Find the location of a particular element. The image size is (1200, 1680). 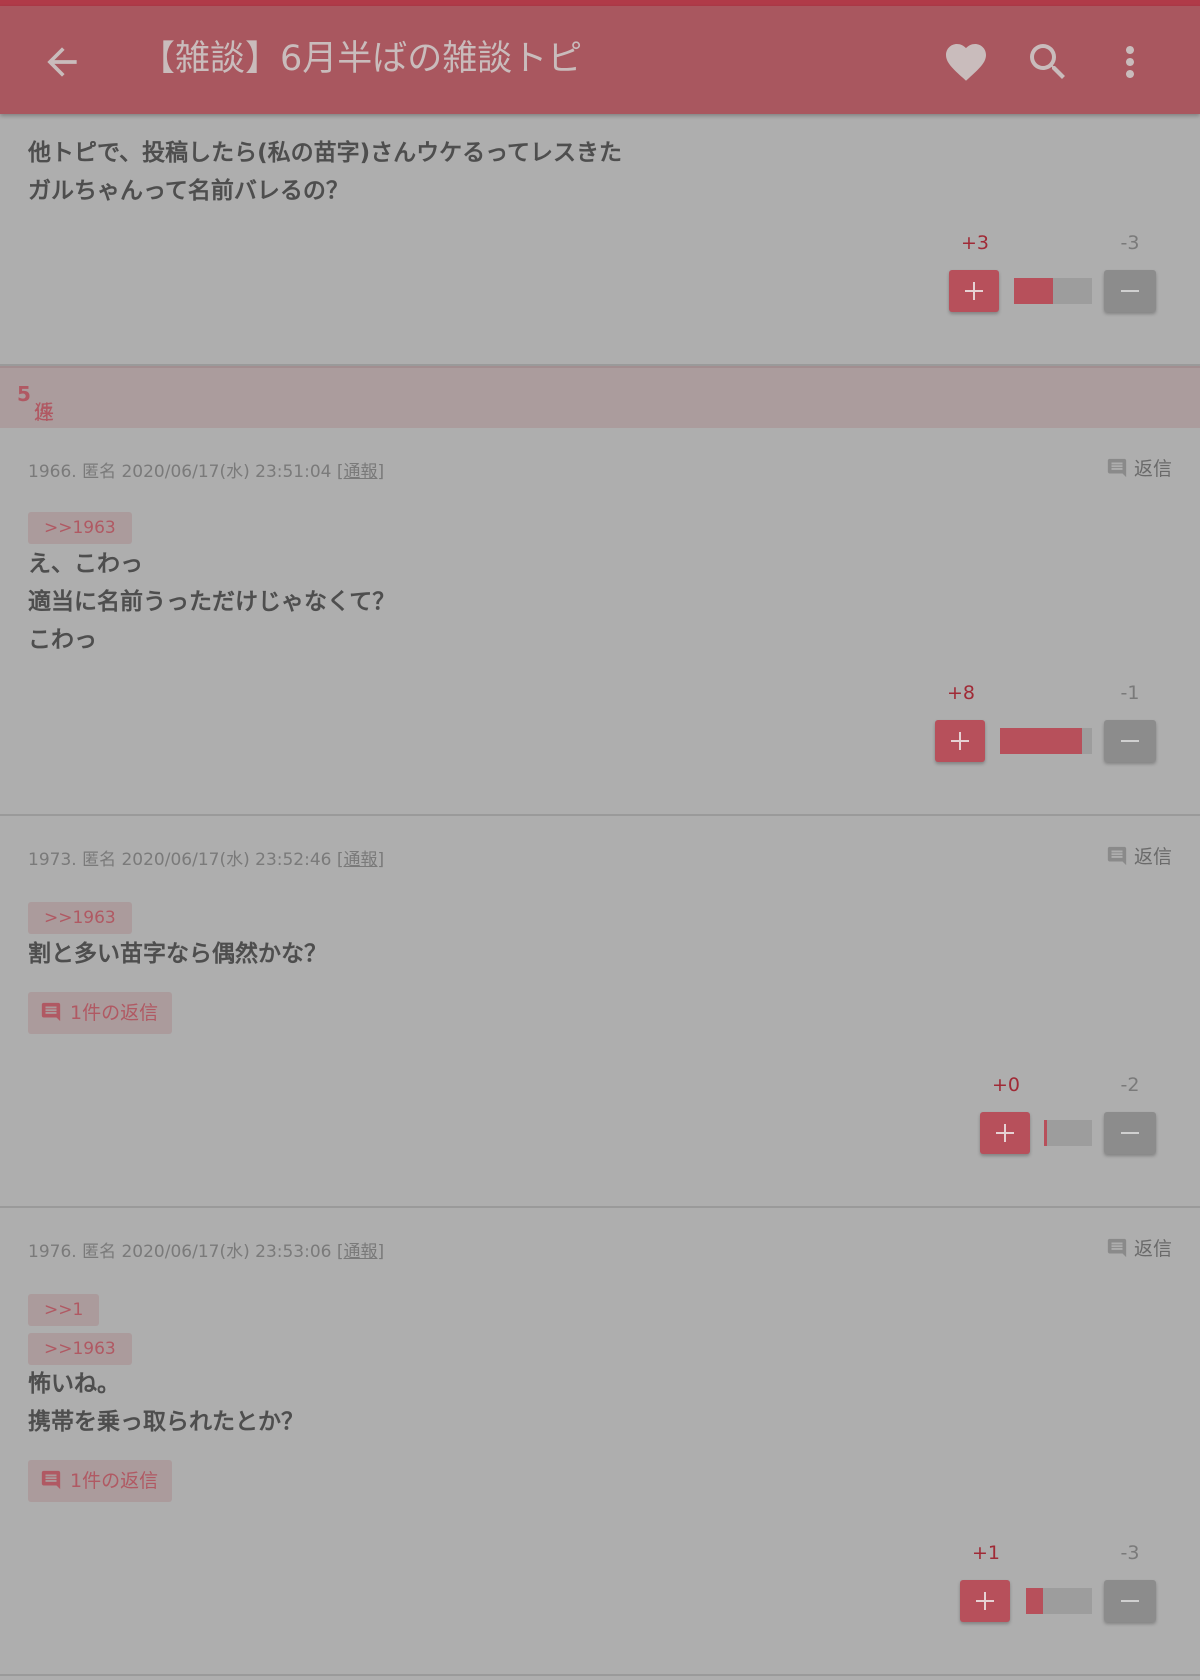

heart-icon is located at coordinates (966, 62).